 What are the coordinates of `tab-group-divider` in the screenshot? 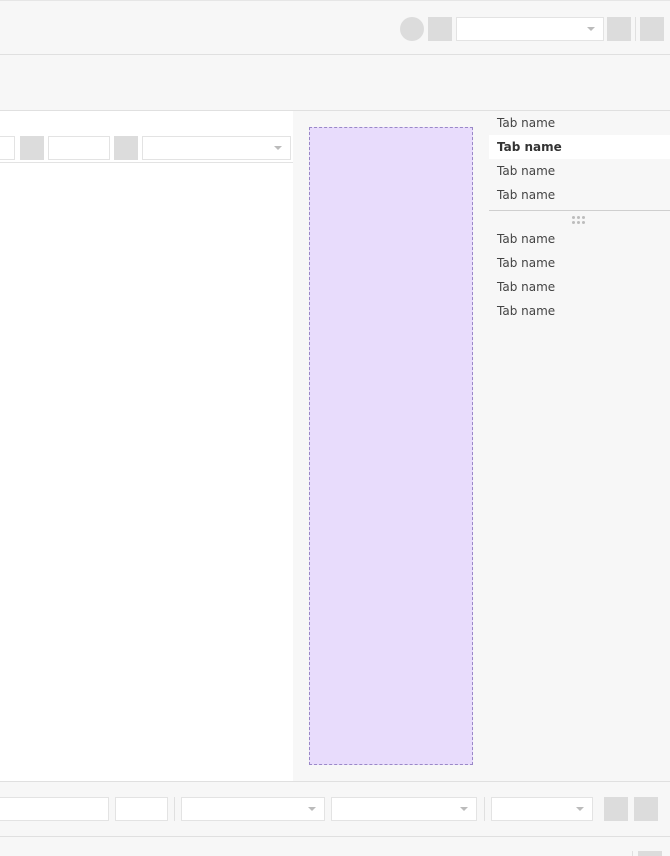 It's located at (579, 210).